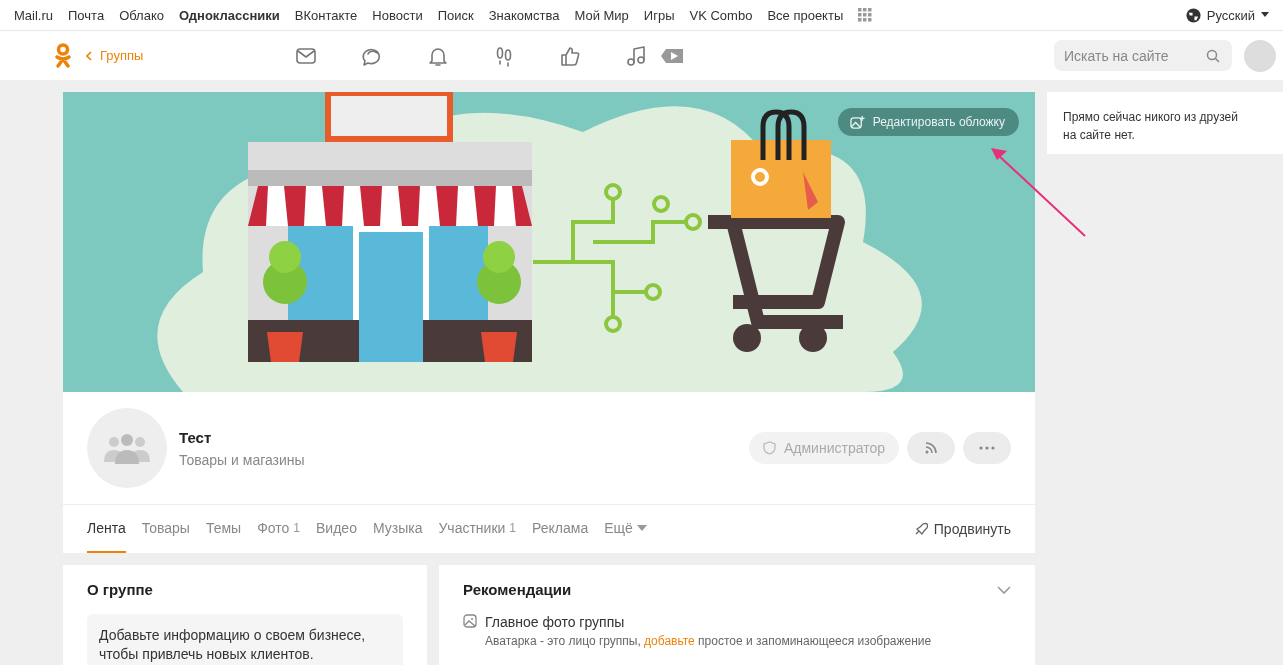 This screenshot has height=665, width=1283. I want to click on chevron-down-icon, so click(1004, 589).